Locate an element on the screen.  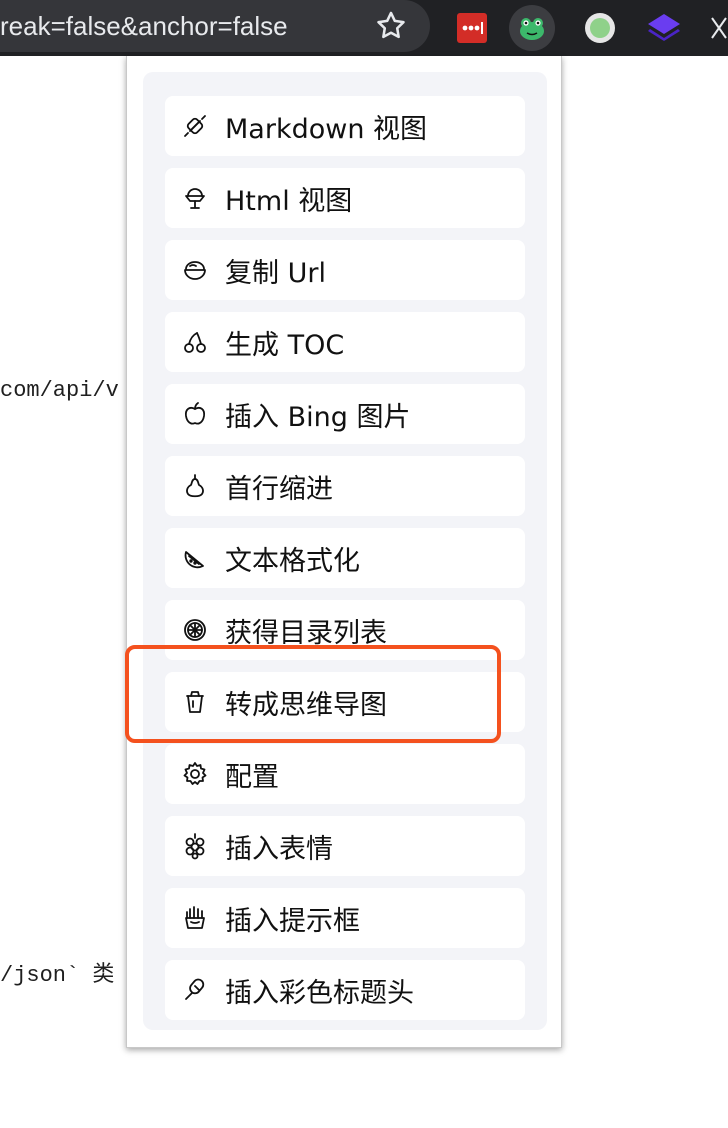
cherries-icon is located at coordinates (195, 342).